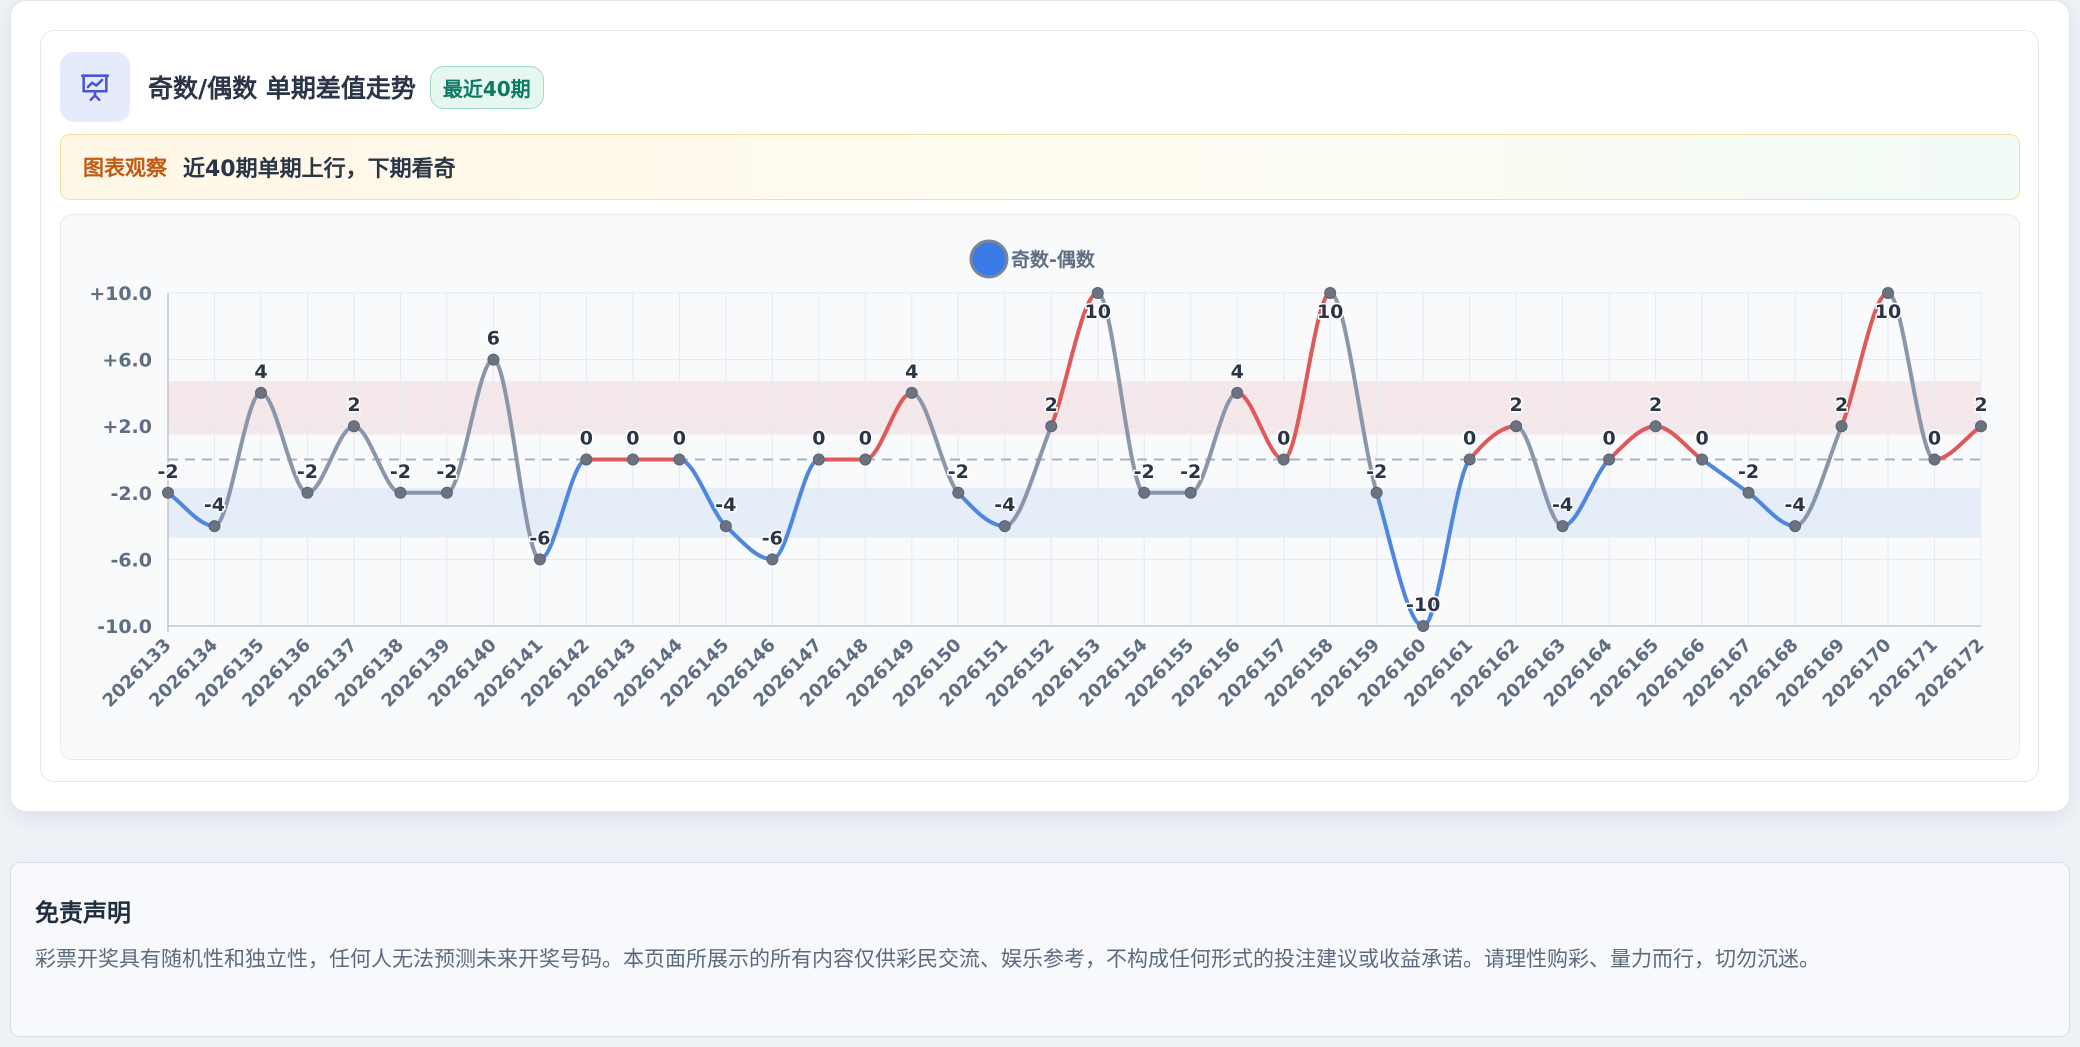 This screenshot has width=2080, height=1047. I want to click on chart-title: 奇数/偶数 单期差值走势, so click(282, 88).